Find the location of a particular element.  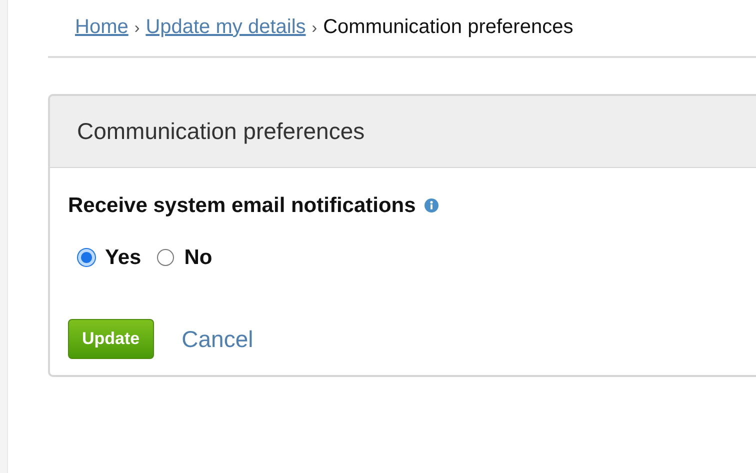

help-icon is located at coordinates (431, 206).